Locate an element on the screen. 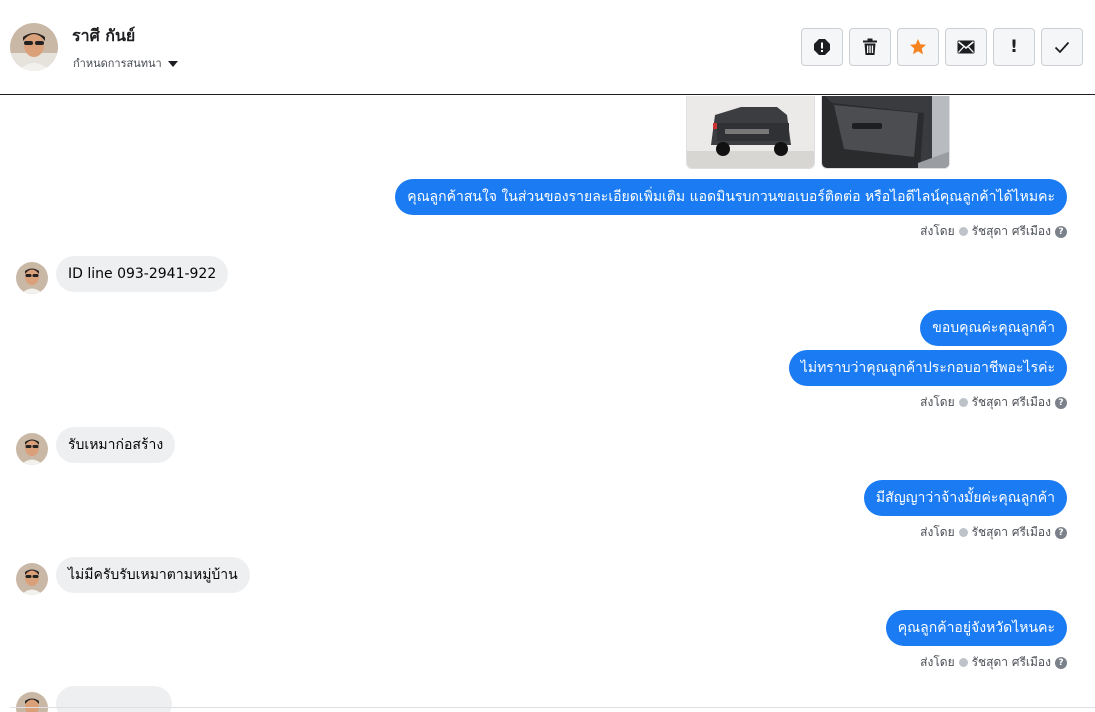  star-icon is located at coordinates (918, 47).